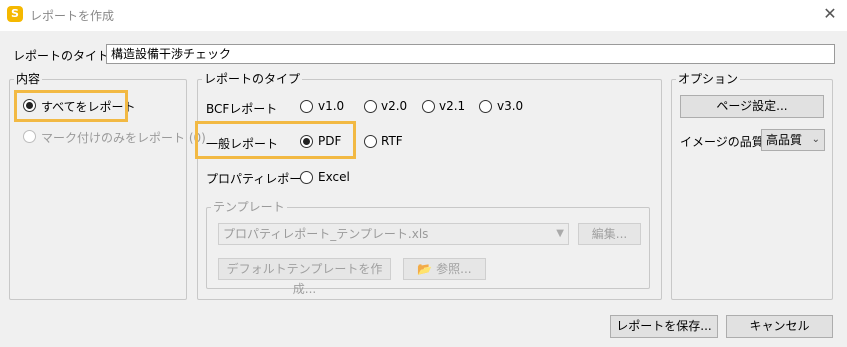 The image size is (847, 347). What do you see at coordinates (242, 109) in the screenshot?
I see `bcf-report-label: BCFレポート` at bounding box center [242, 109].